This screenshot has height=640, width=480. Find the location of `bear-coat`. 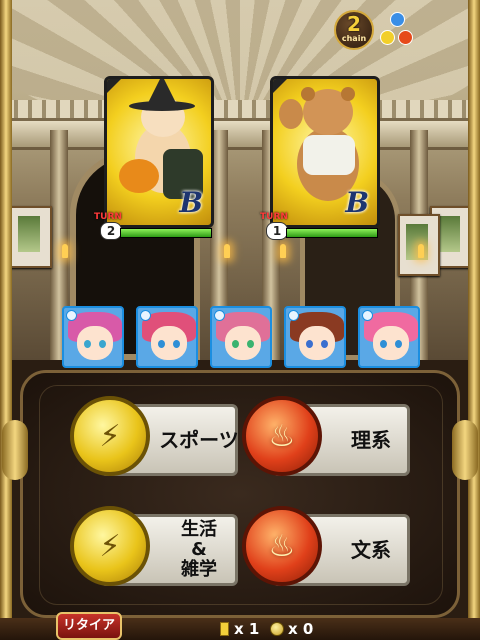

bear-coat is located at coordinates (329, 155).